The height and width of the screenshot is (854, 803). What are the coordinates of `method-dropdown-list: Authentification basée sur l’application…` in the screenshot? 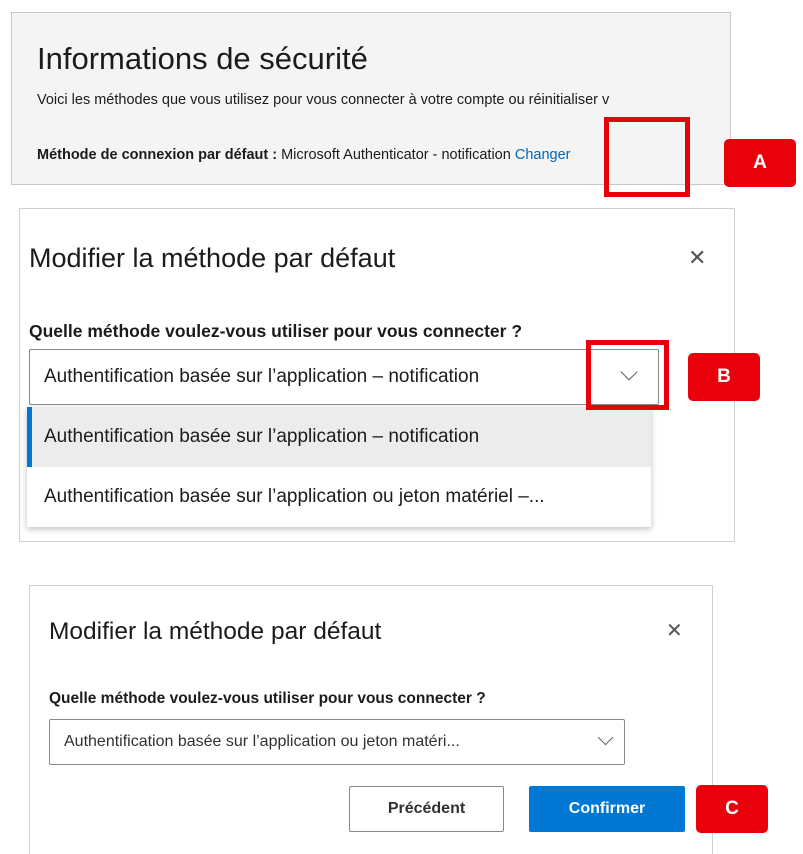 It's located at (339, 467).